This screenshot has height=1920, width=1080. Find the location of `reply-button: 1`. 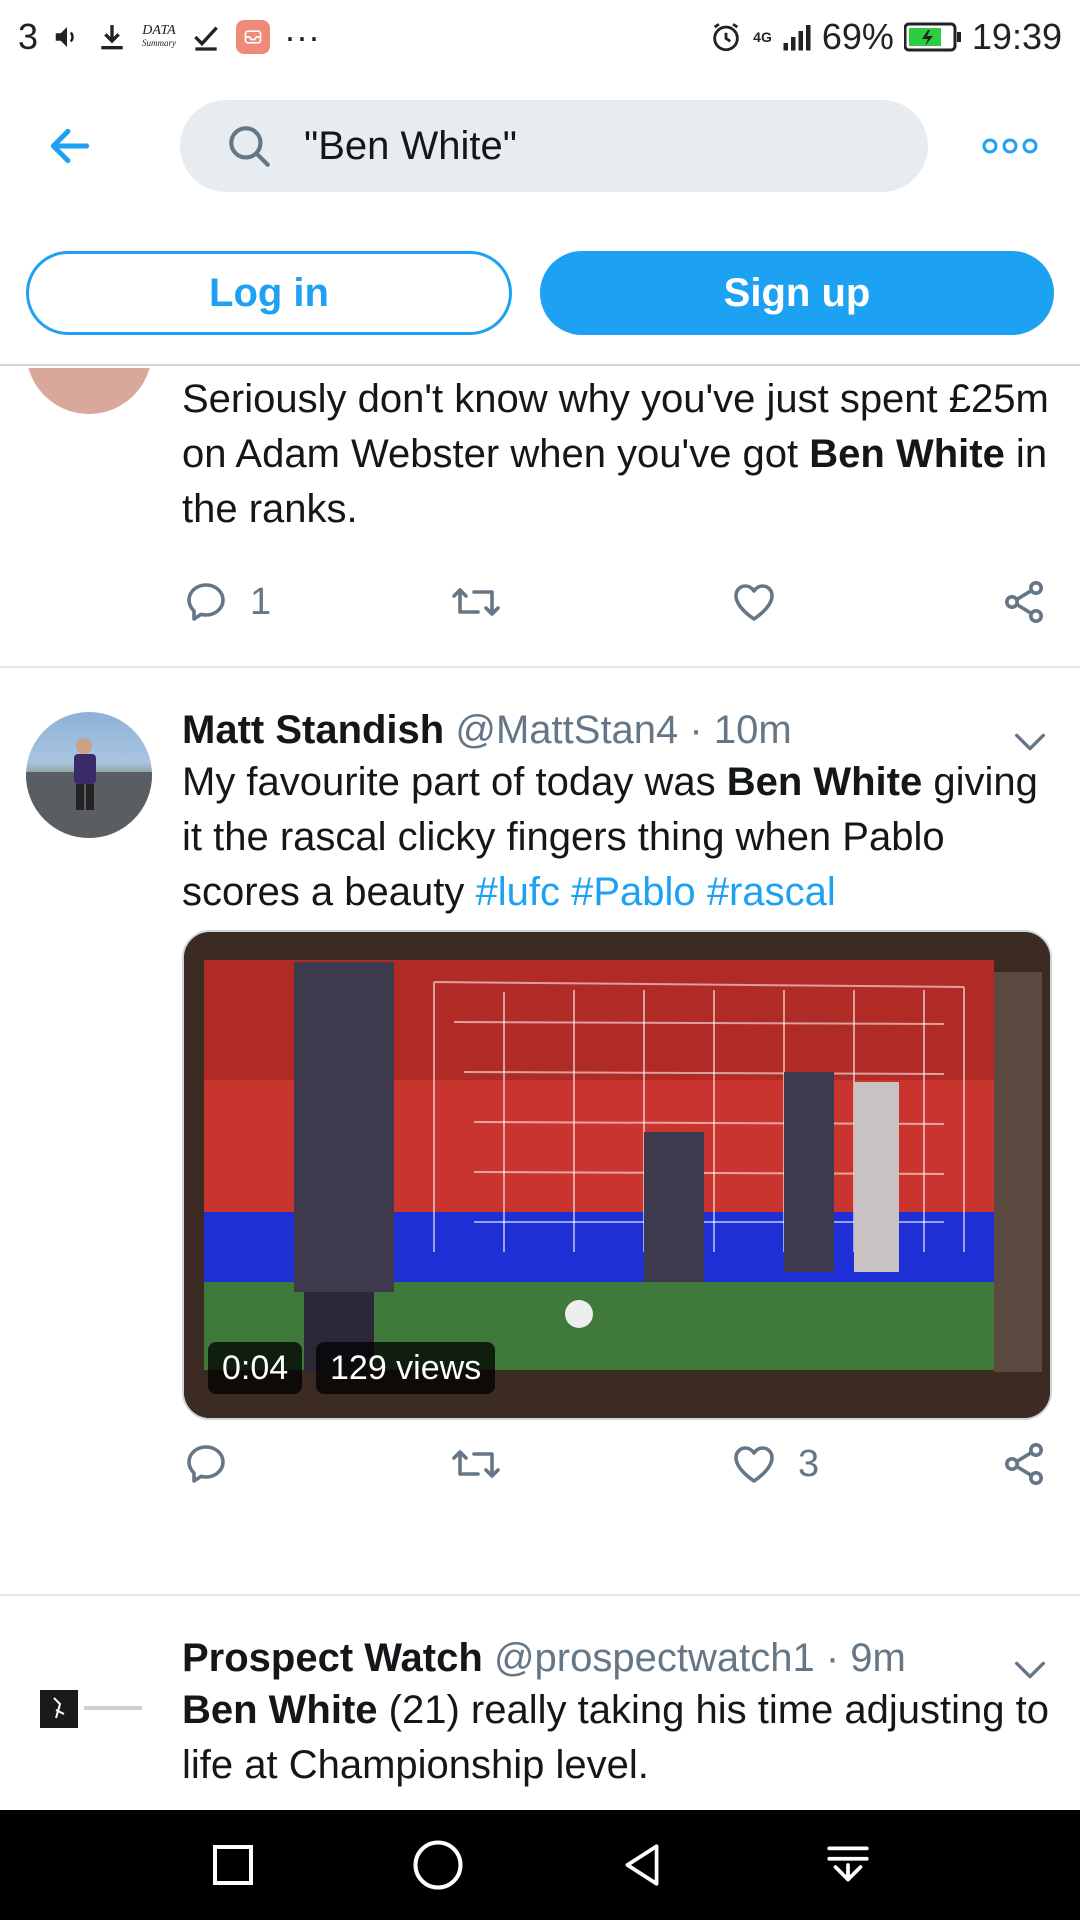

reply-button: 1 is located at coordinates (226, 602).